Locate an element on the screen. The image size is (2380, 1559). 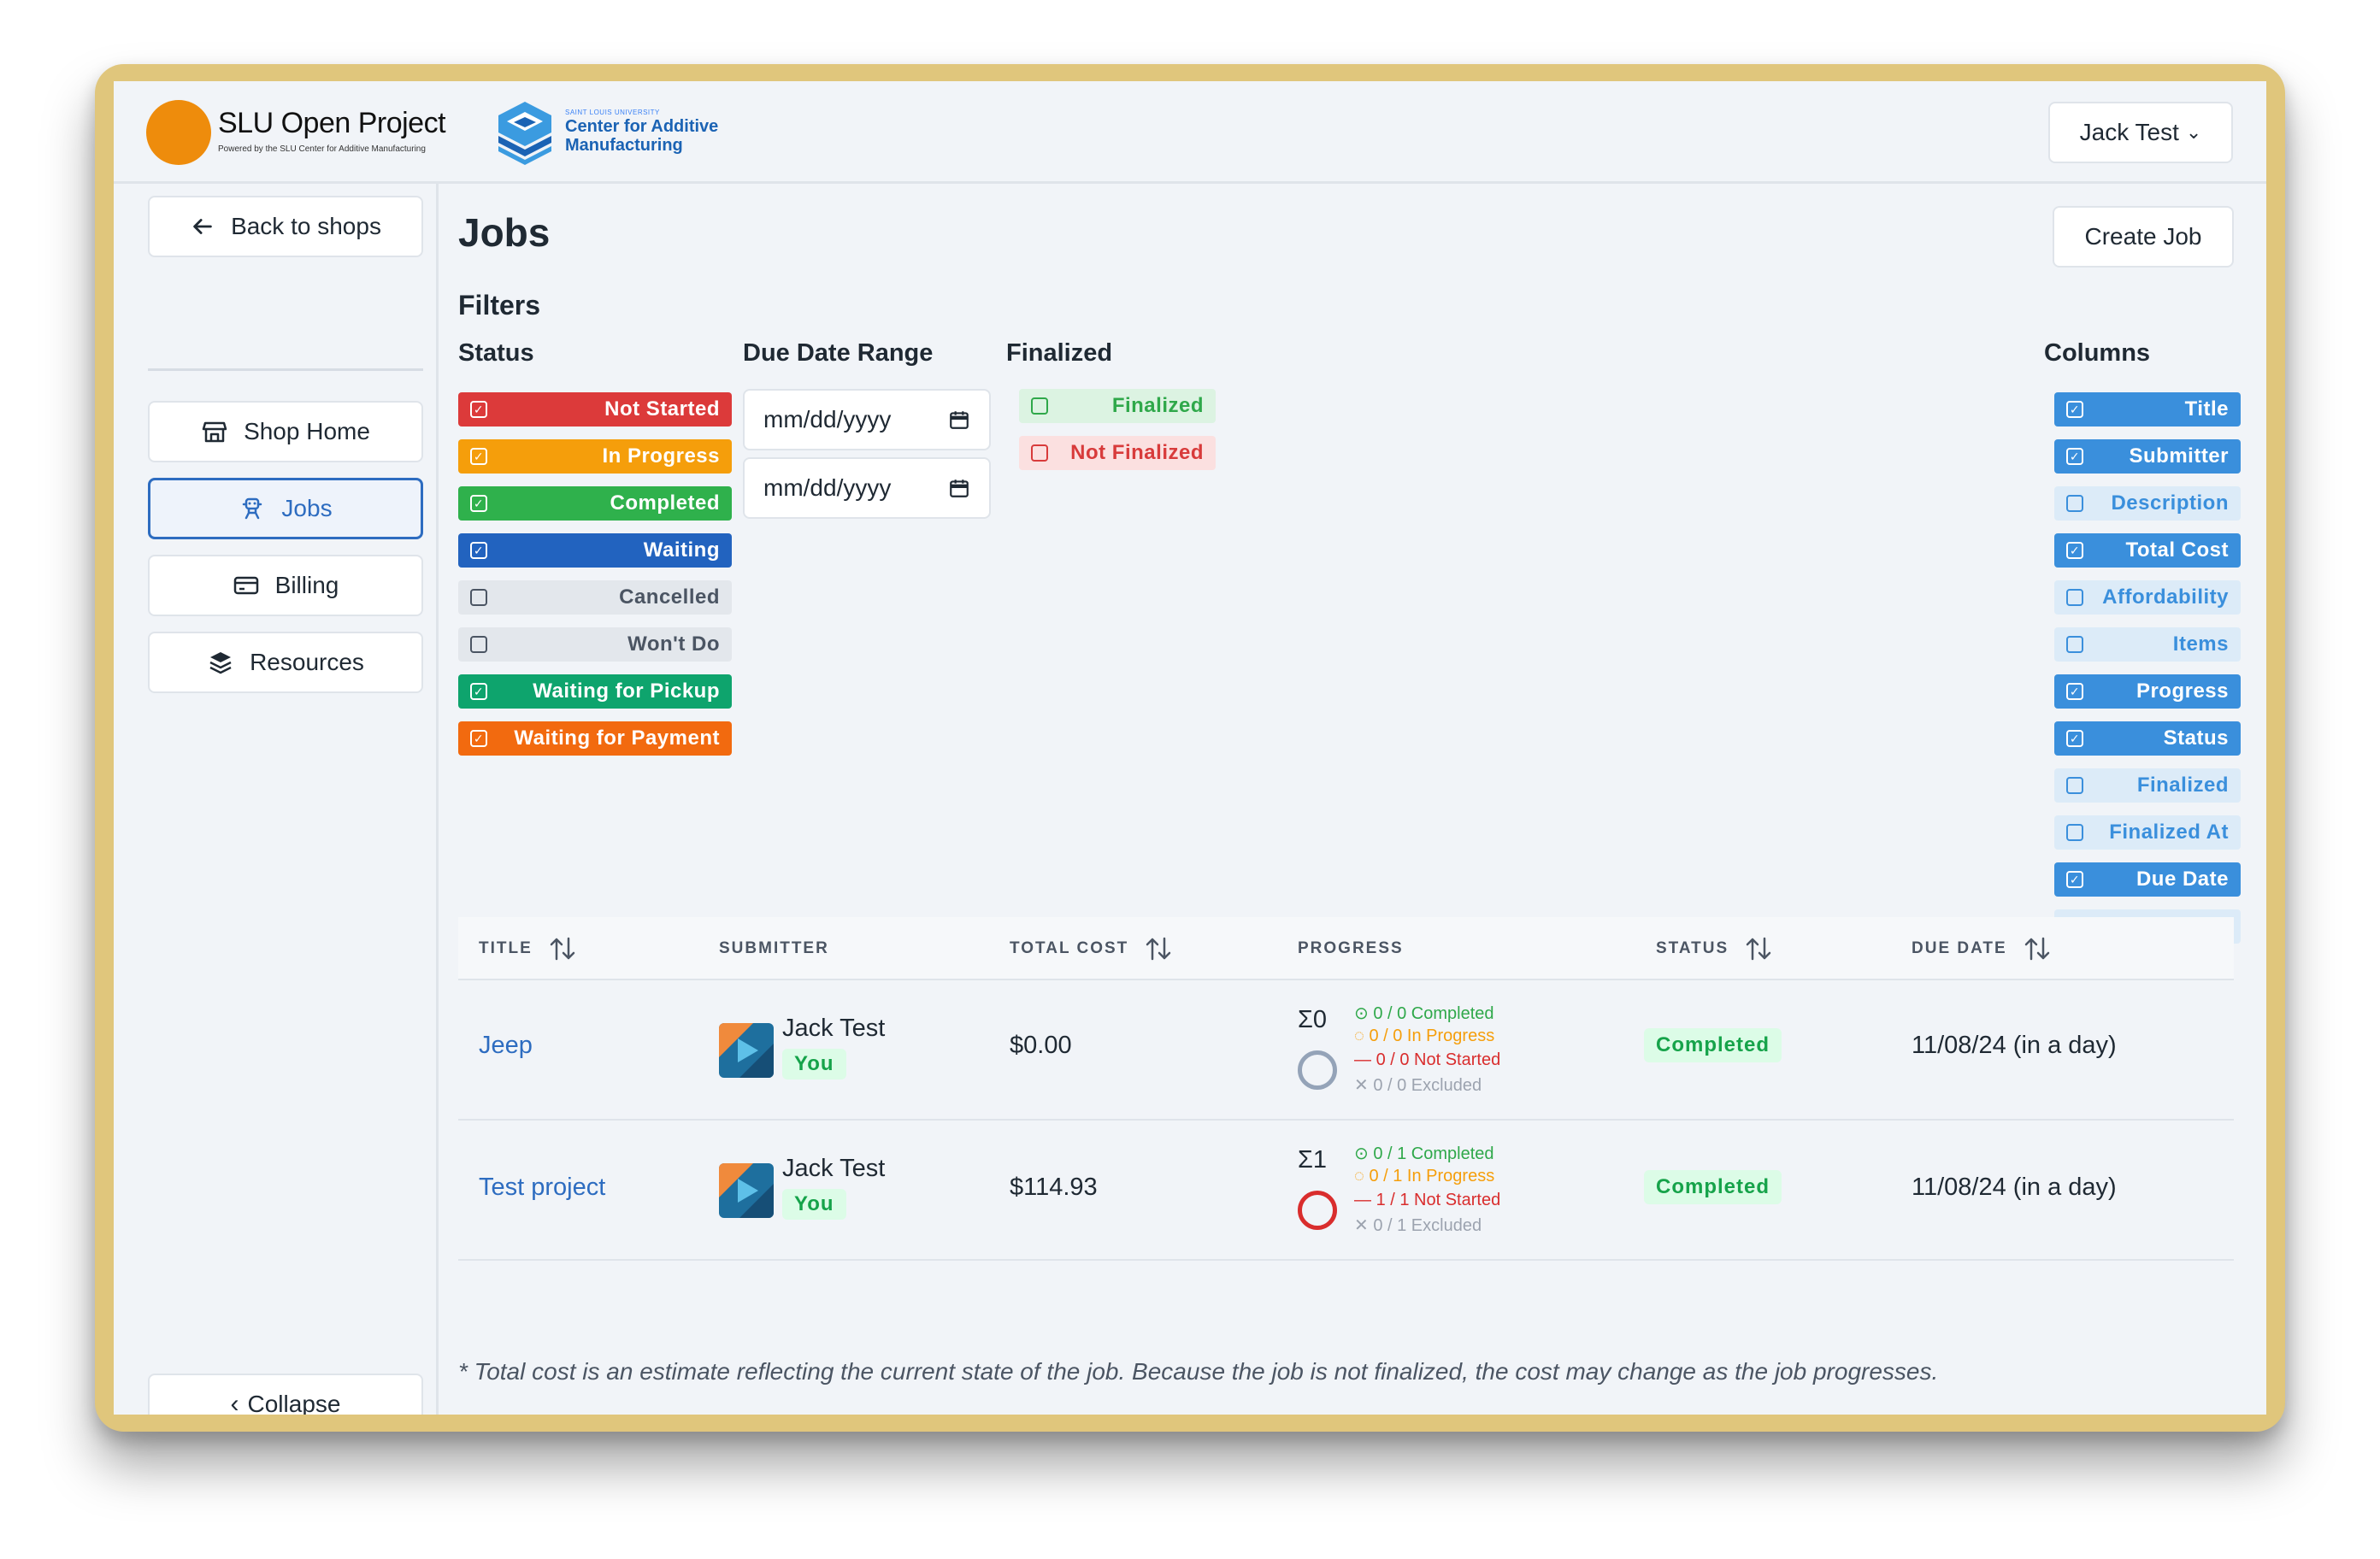
status-filter-label: In Progress is located at coordinates (661, 456).